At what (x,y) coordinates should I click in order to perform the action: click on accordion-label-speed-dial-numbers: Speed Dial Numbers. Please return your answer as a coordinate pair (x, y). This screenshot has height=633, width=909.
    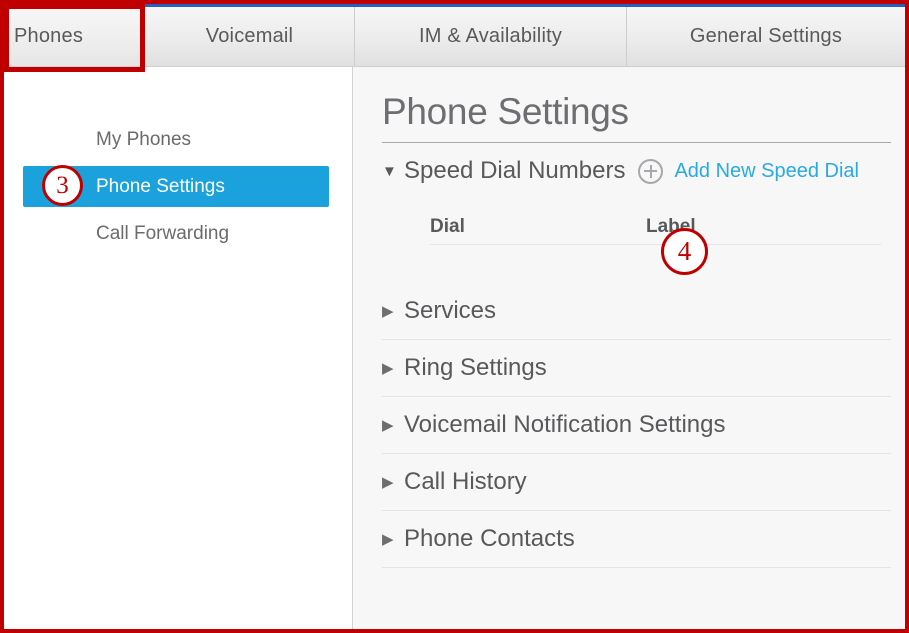
    Looking at the image, I should click on (515, 170).